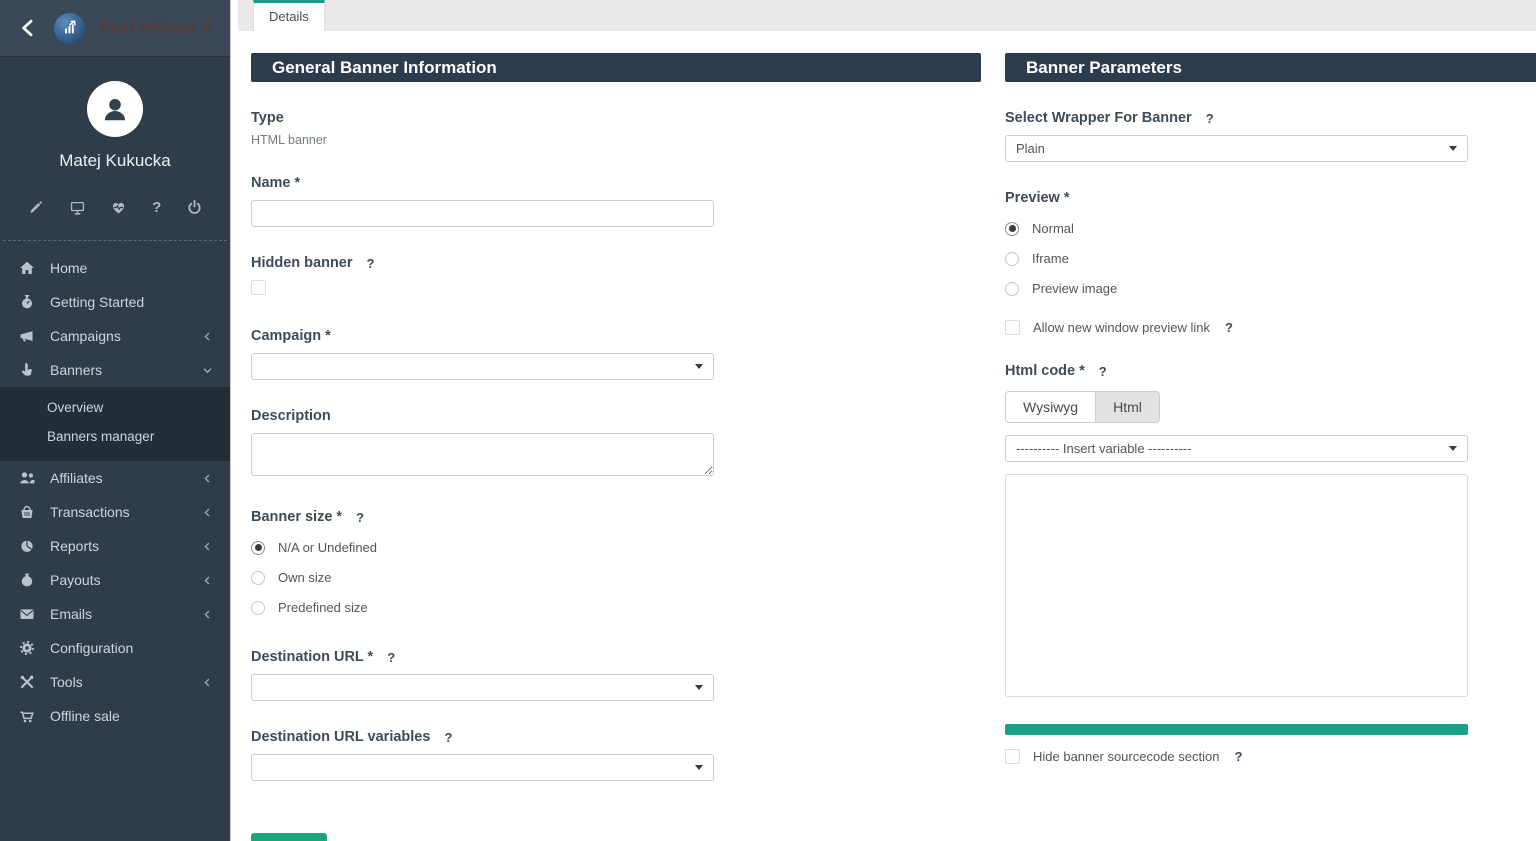 The image size is (1536, 841). What do you see at coordinates (1051, 407) in the screenshot?
I see `tab-wysiwyg: Wysiwyg` at bounding box center [1051, 407].